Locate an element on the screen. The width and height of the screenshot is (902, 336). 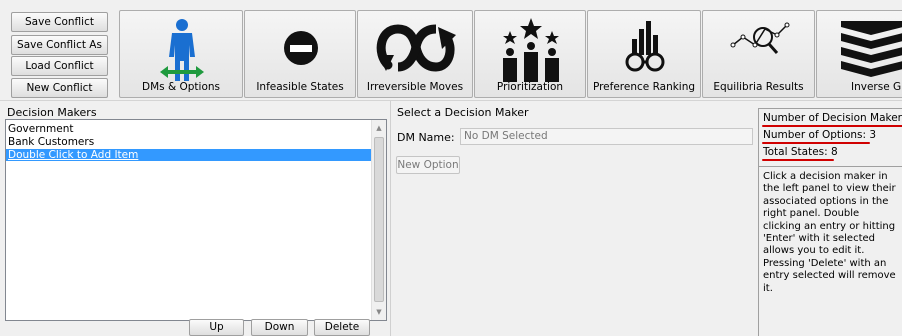
irreversible-moves-button: Irreversible Moves is located at coordinates (415, 54).